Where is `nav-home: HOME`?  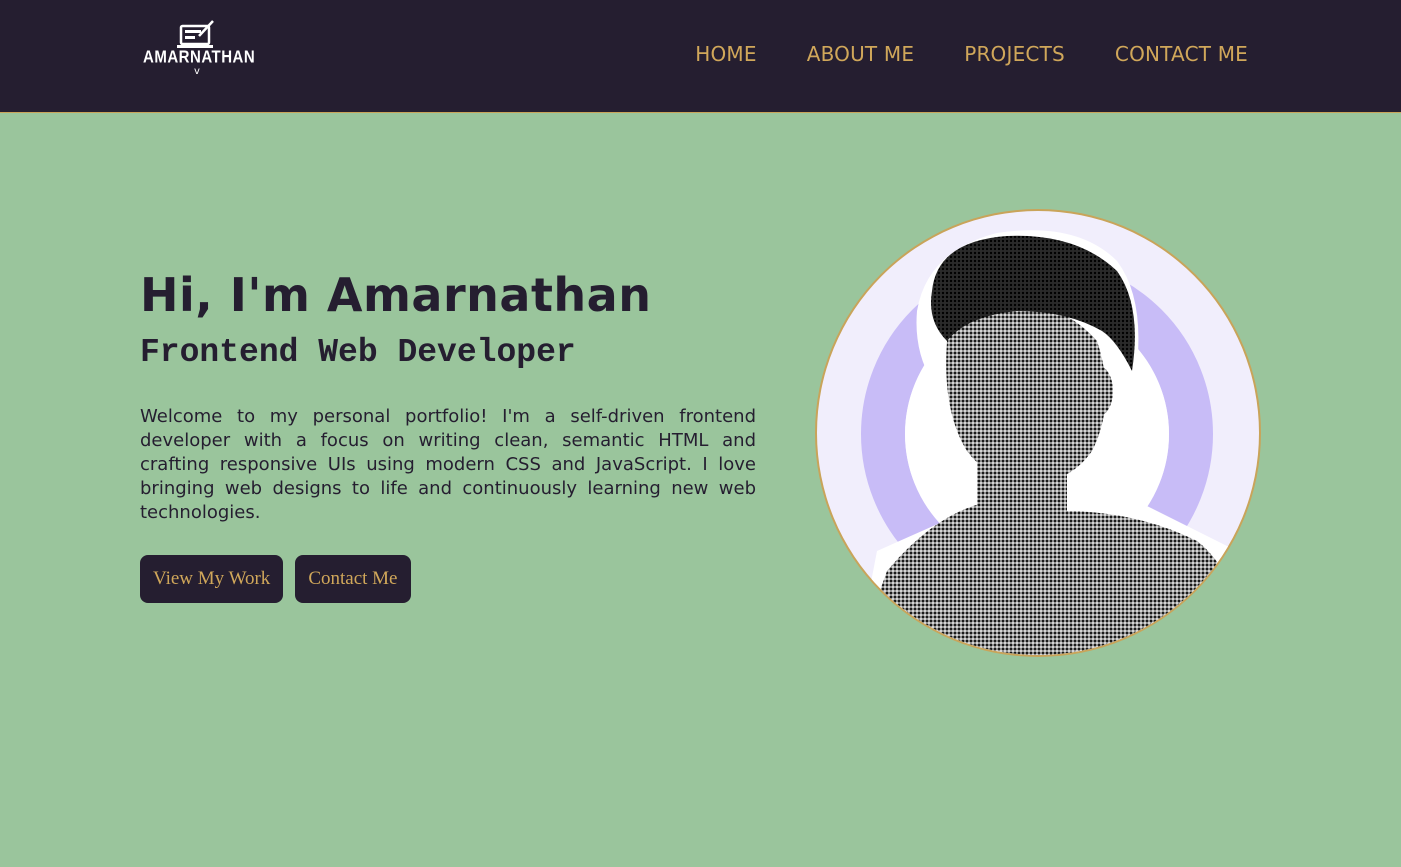
nav-home: HOME is located at coordinates (725, 54).